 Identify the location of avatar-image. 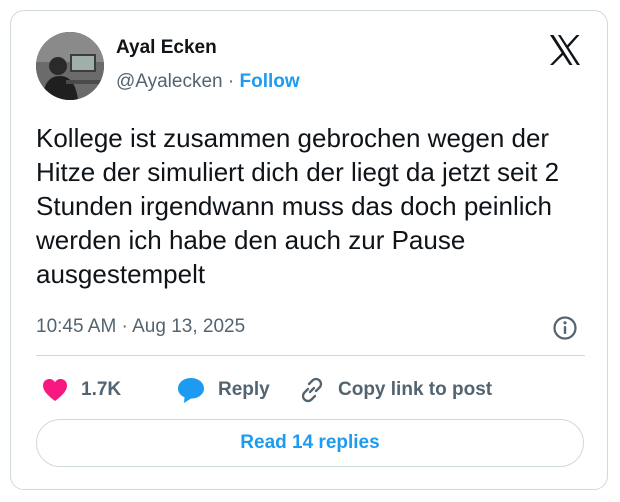
(70, 66).